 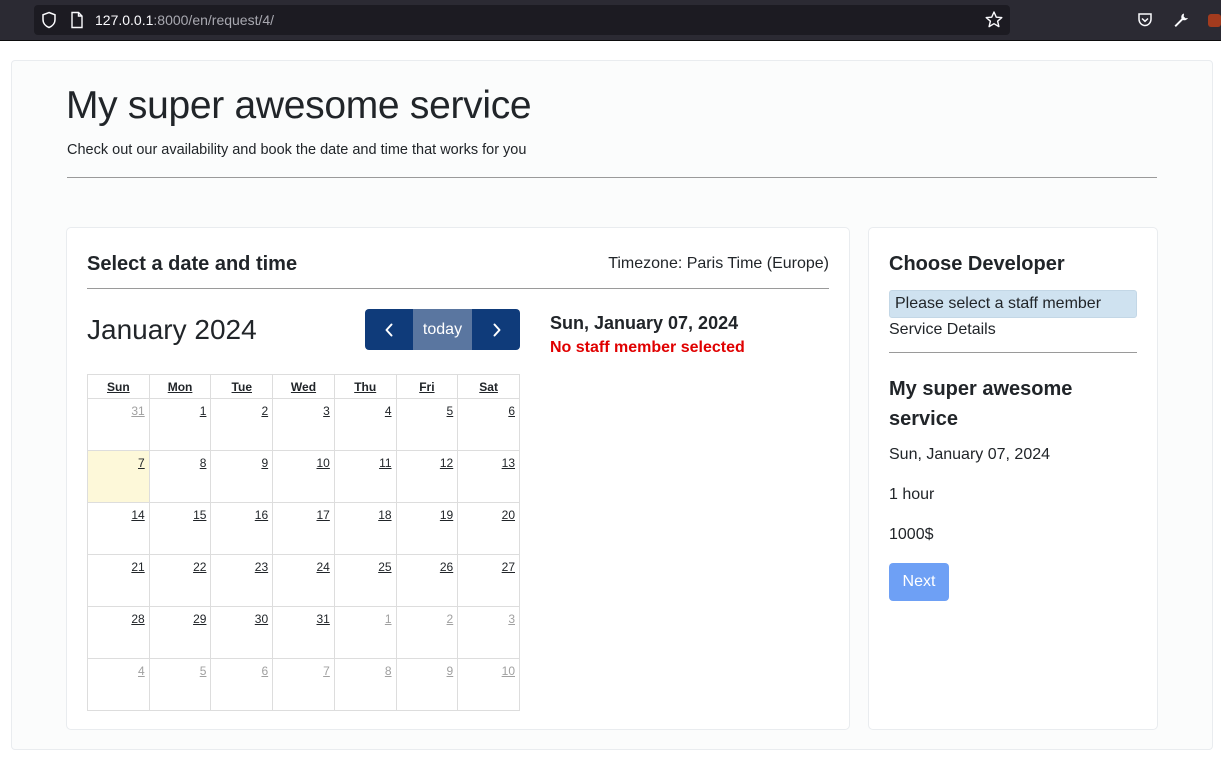 What do you see at coordinates (488, 528) in the screenshot?
I see `calendar-day: 20` at bounding box center [488, 528].